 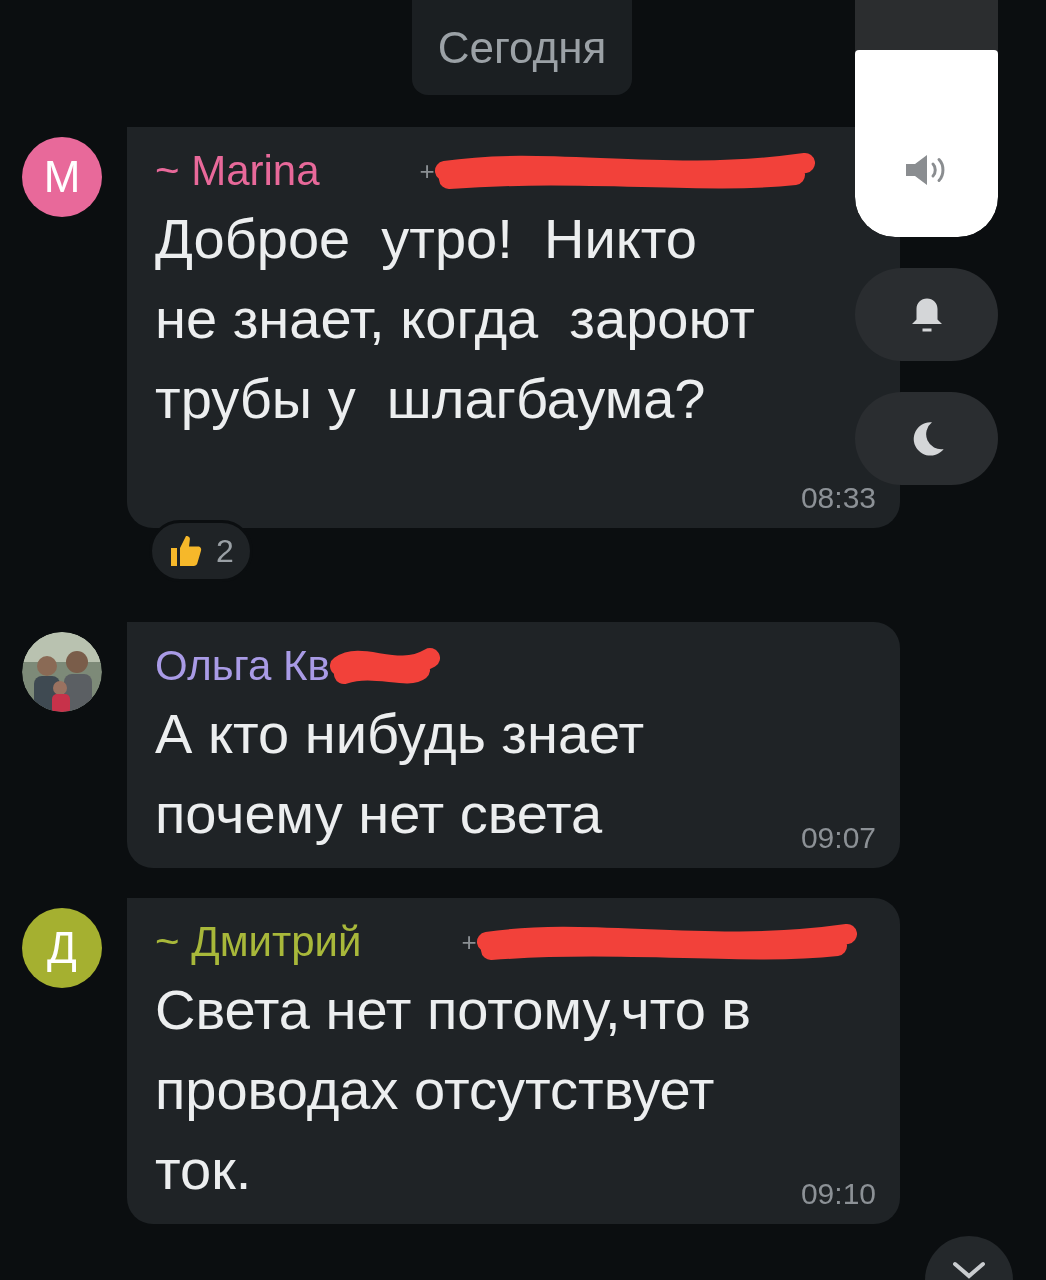 I want to click on message-text: почему нет света, so click(x=379, y=814).